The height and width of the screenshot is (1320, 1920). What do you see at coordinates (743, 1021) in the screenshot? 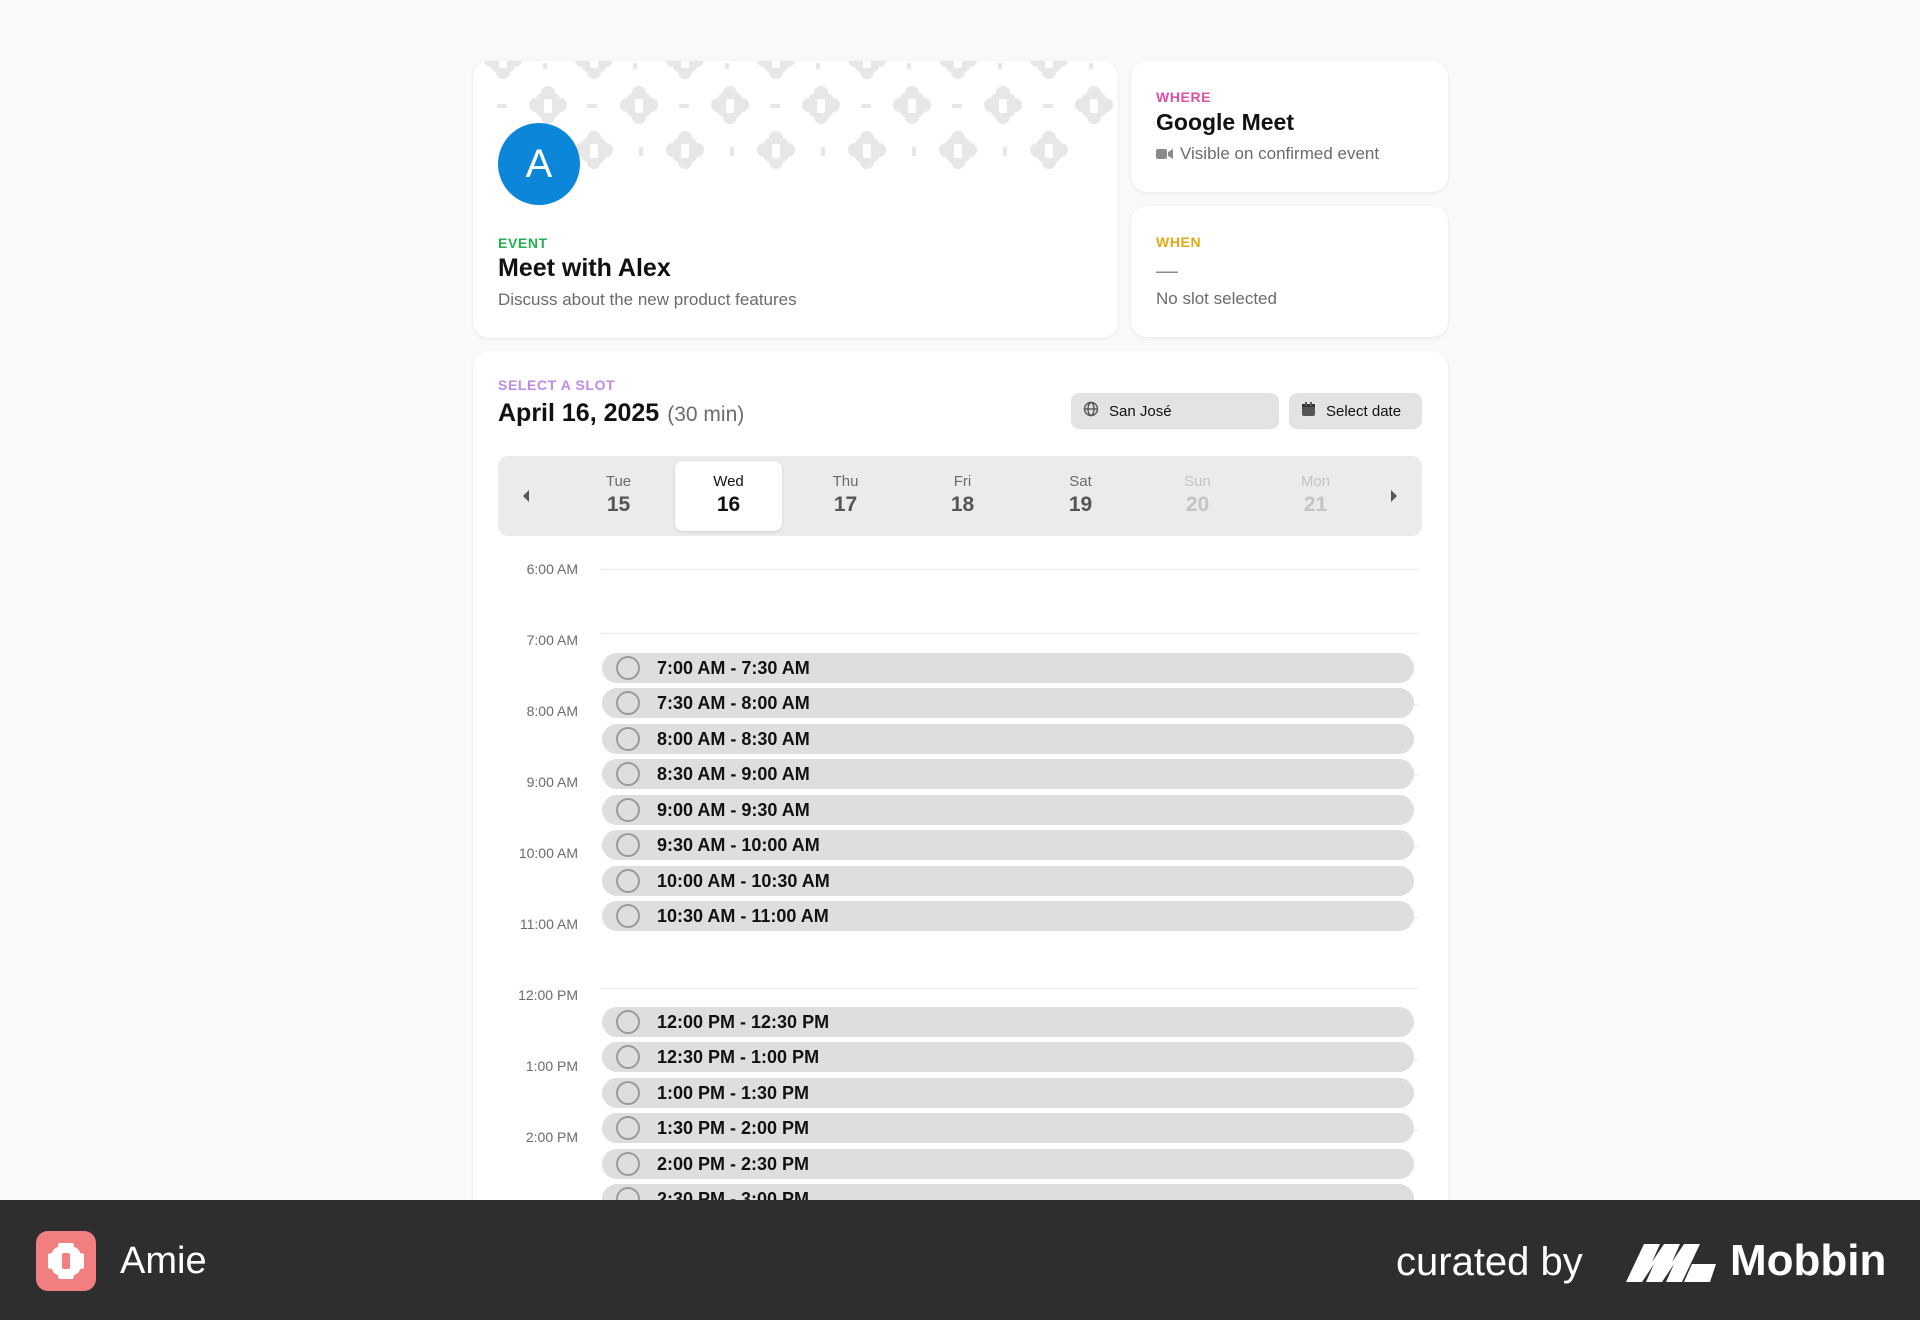
I see `slot-label: 12:00 PM - 12:30 PM` at bounding box center [743, 1021].